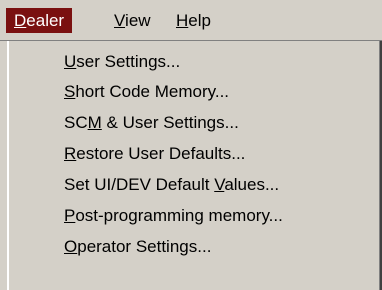 Image resolution: width=382 pixels, height=290 pixels. Describe the element at coordinates (3, 165) in the screenshot. I see `window-edge` at that location.